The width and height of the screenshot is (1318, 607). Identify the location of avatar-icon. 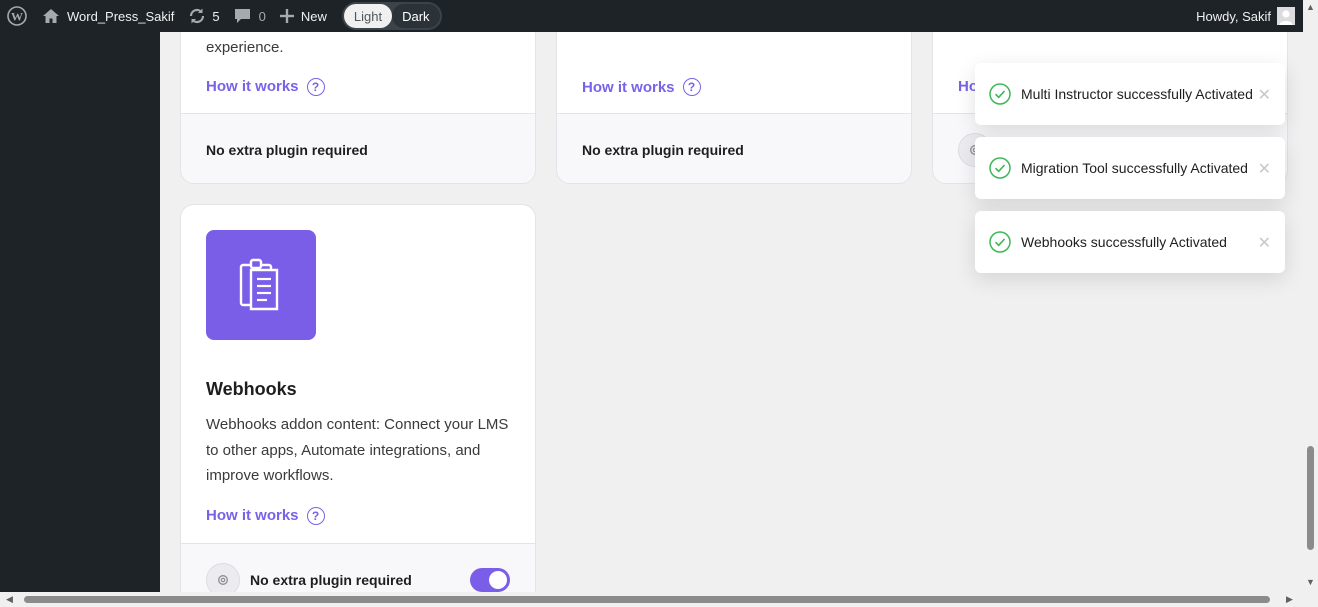
(1286, 16).